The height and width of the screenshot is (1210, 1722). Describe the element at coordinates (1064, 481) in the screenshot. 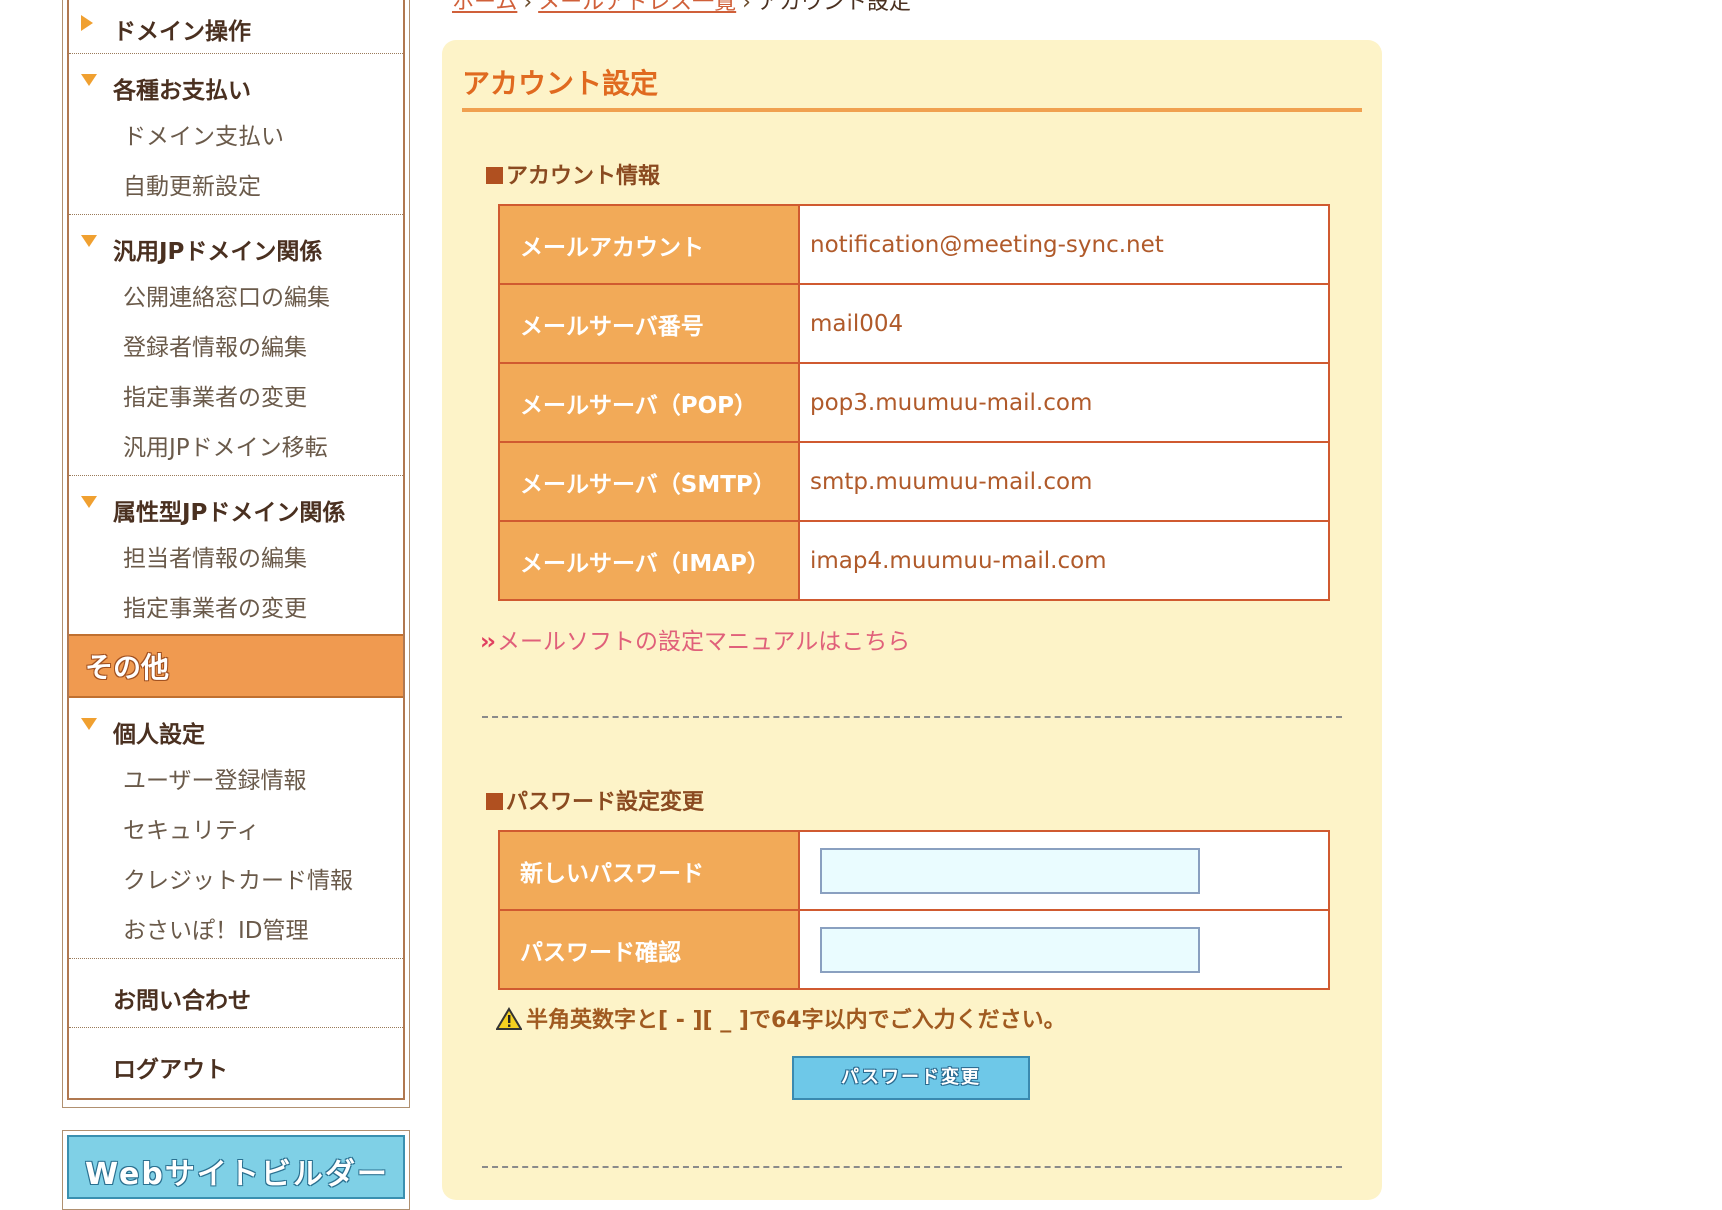

I see `row-value: smtp.muumuu-mail.com` at that location.